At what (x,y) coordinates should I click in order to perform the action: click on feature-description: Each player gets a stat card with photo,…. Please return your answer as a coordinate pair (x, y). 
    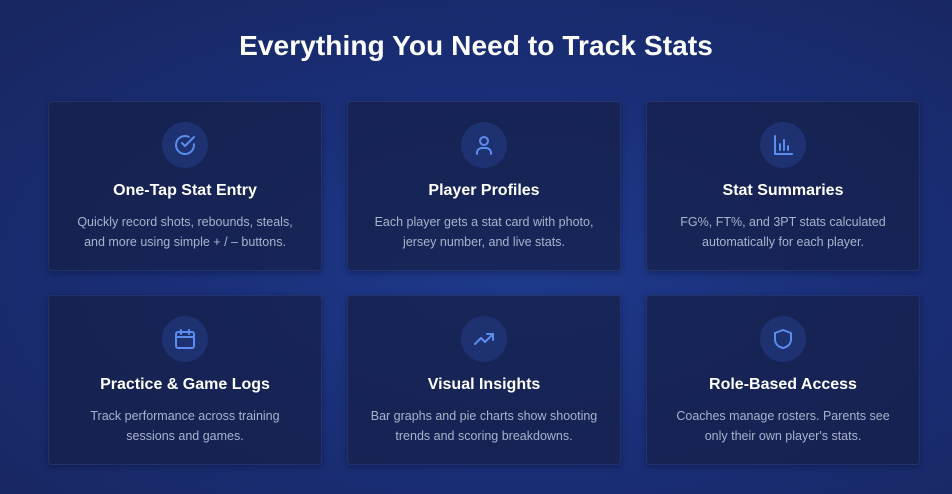
    Looking at the image, I should click on (484, 232).